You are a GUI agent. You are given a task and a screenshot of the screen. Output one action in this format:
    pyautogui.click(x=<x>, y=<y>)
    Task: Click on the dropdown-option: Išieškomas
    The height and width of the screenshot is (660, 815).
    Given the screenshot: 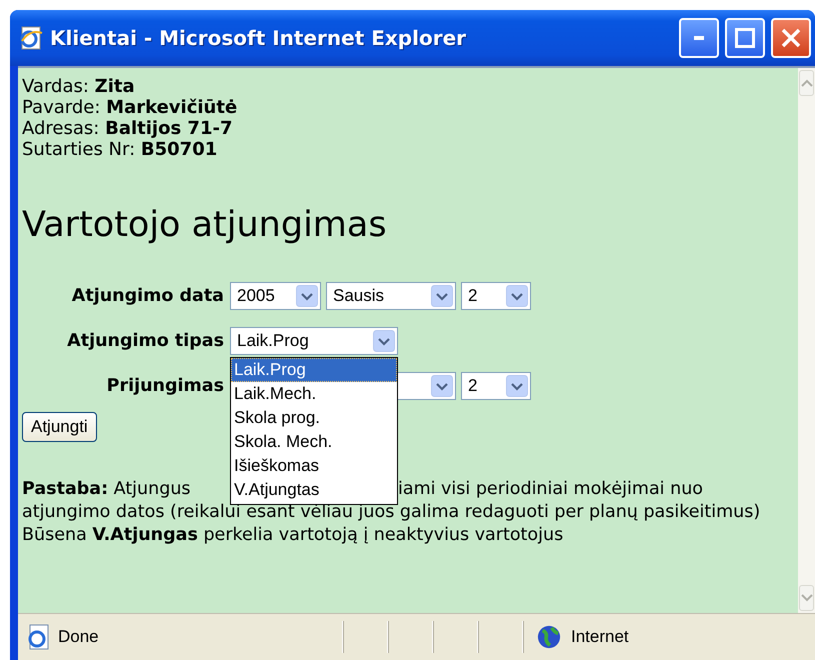 What is the action you would take?
    pyautogui.click(x=314, y=466)
    